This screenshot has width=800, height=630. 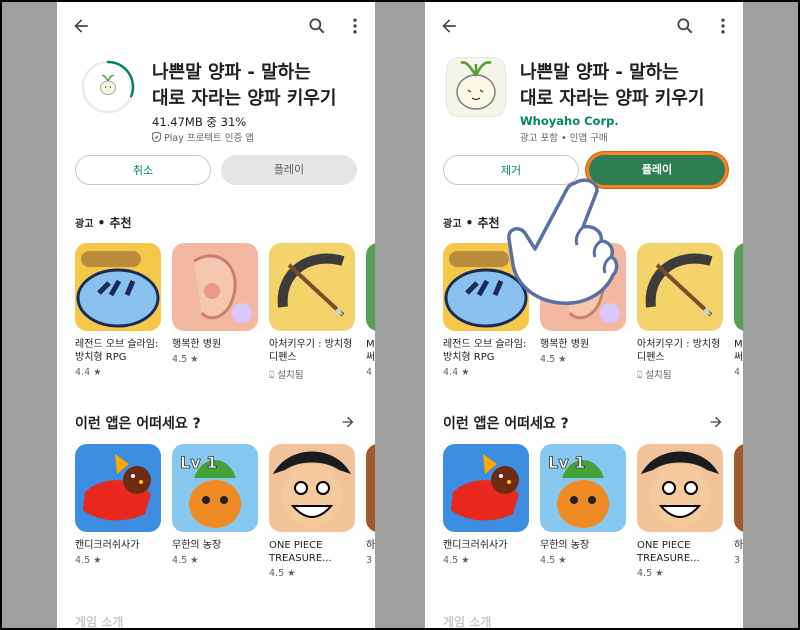 I want to click on play-protect-label: Play 프로텍트 인증 앱, so click(x=203, y=137).